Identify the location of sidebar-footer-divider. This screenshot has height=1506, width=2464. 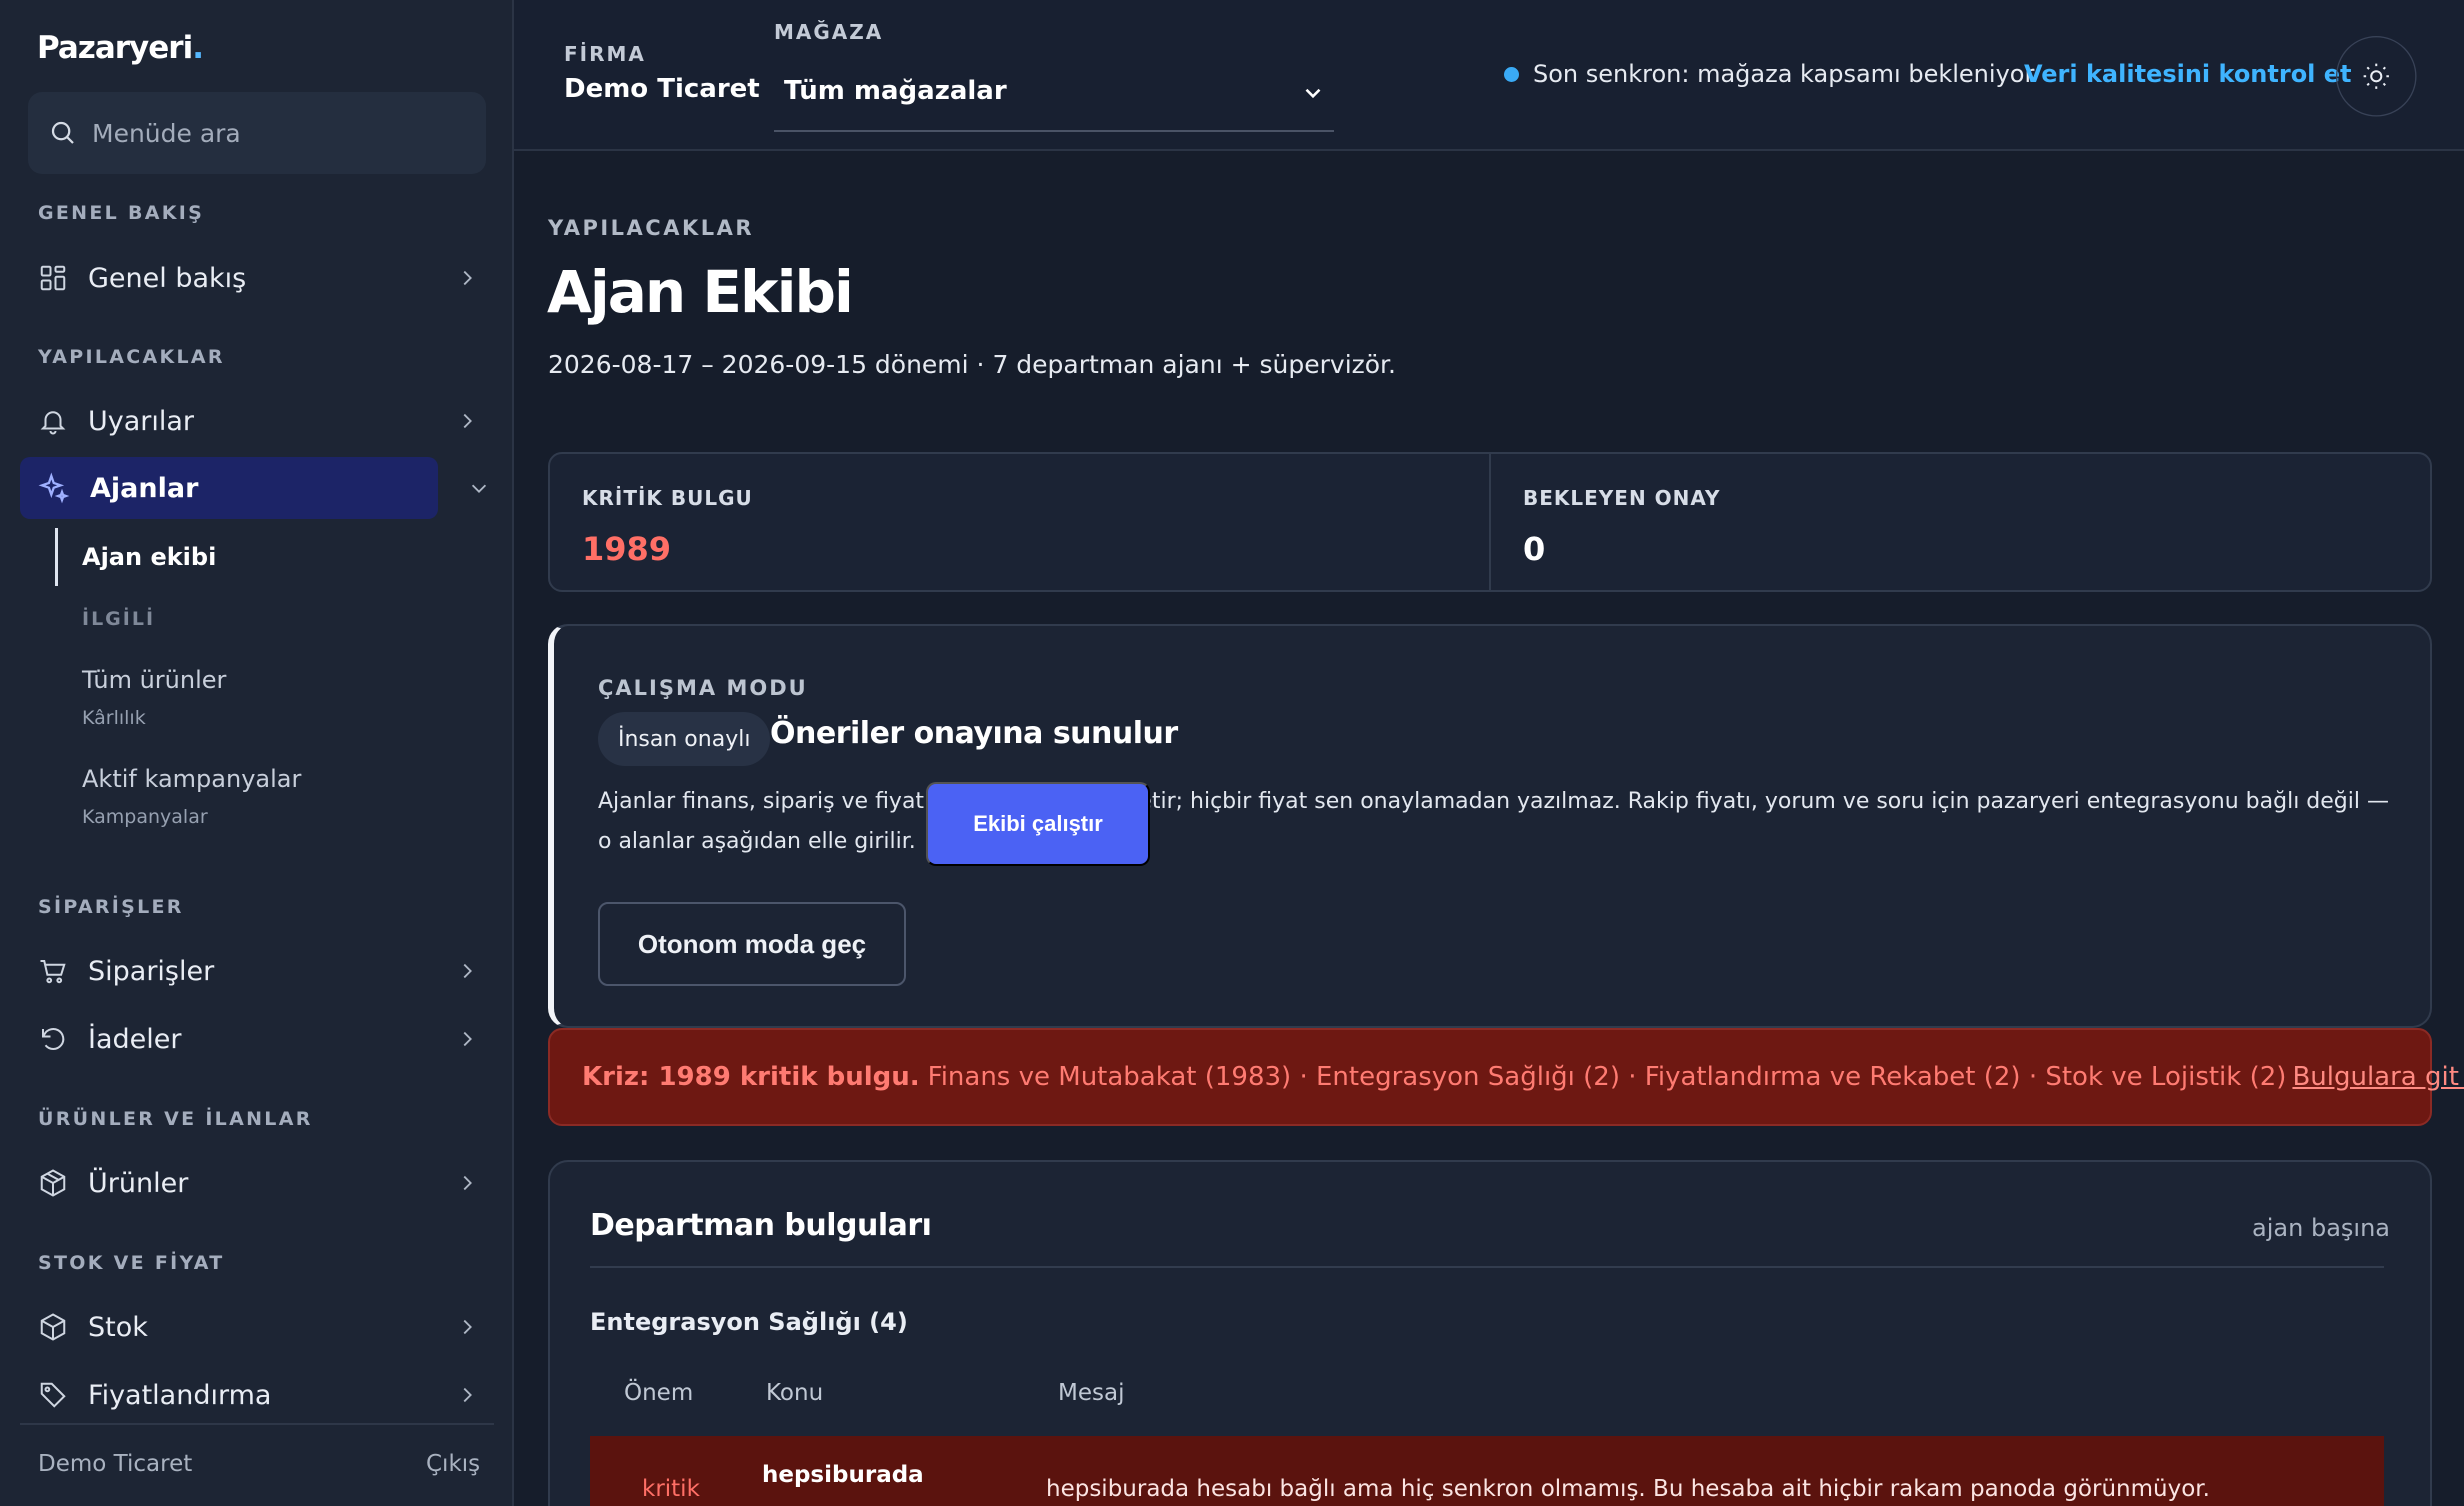
(257, 1424).